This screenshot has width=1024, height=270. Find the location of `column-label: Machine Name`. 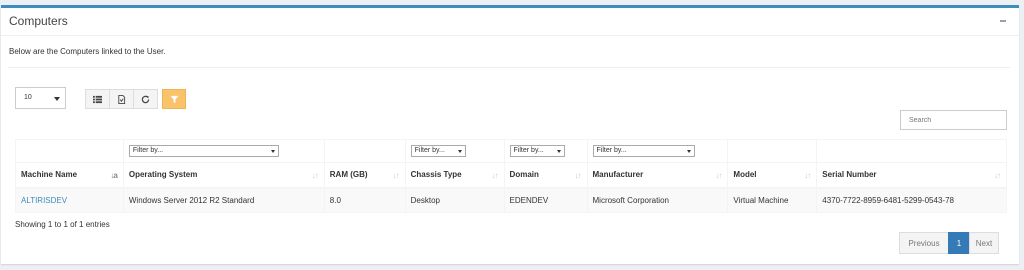

column-label: Machine Name is located at coordinates (49, 175).